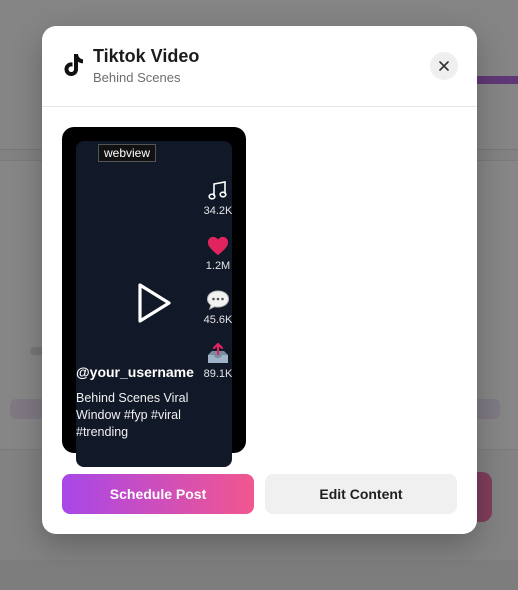  I want to click on comment-count: 45.6K, so click(218, 320).